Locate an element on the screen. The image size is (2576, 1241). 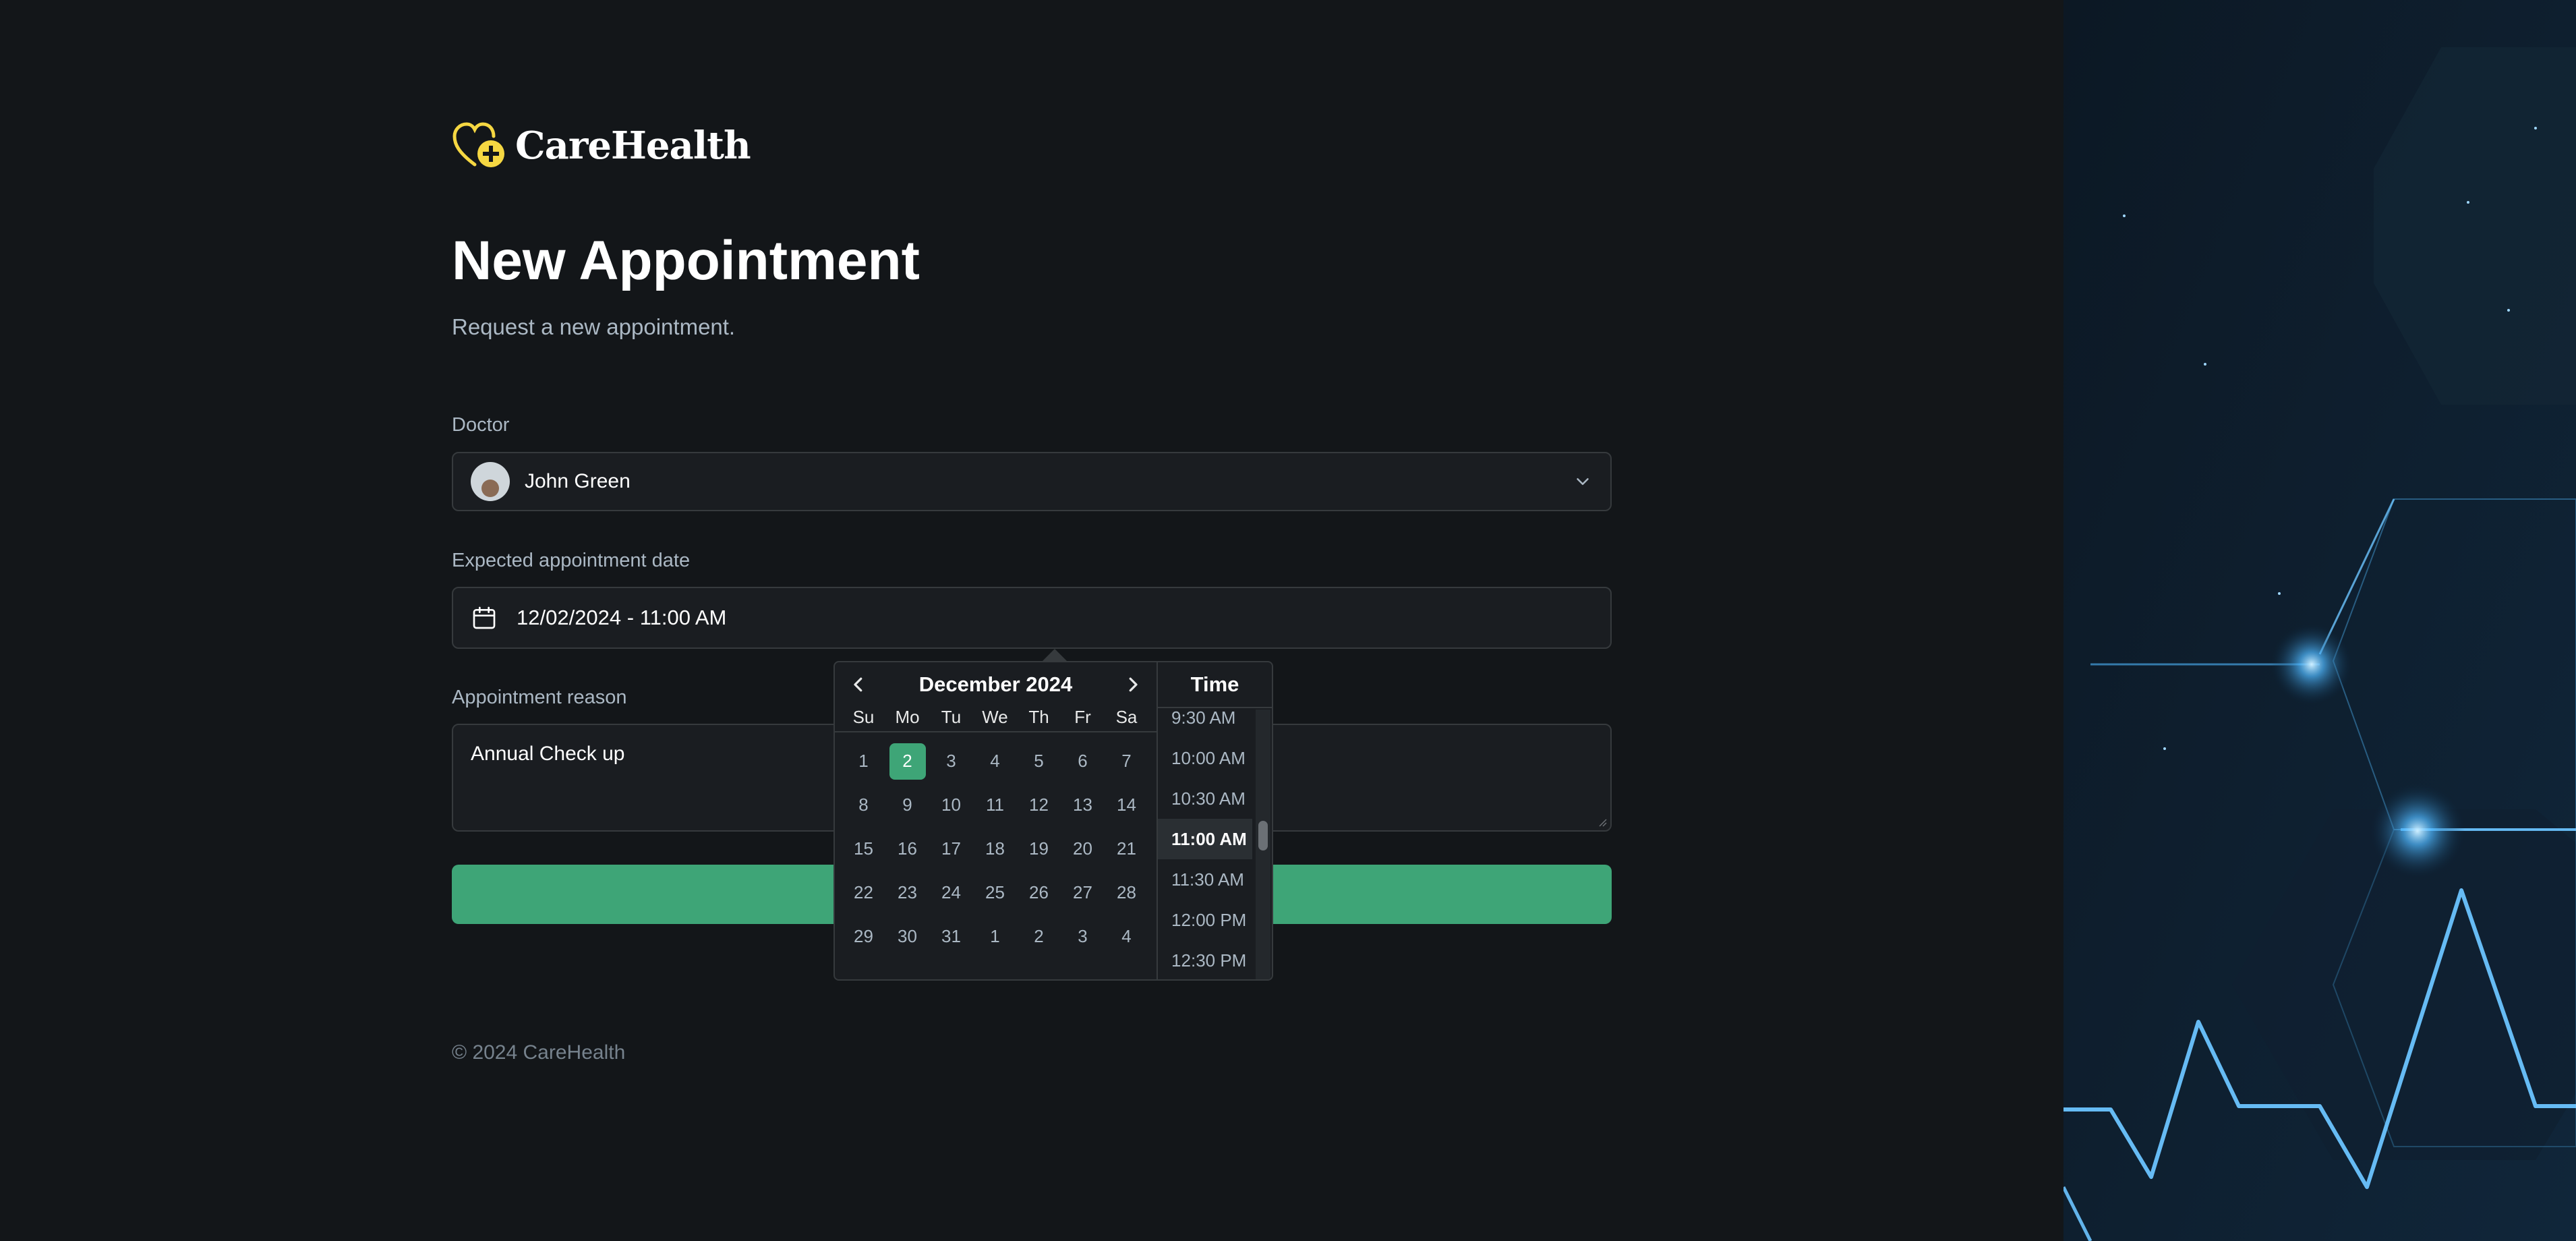
doctor-label: Doctor is located at coordinates (481, 425).